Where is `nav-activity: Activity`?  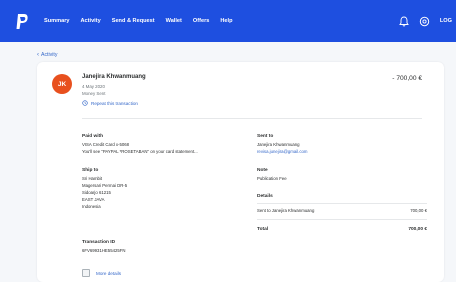
nav-activity: Activity is located at coordinates (91, 21).